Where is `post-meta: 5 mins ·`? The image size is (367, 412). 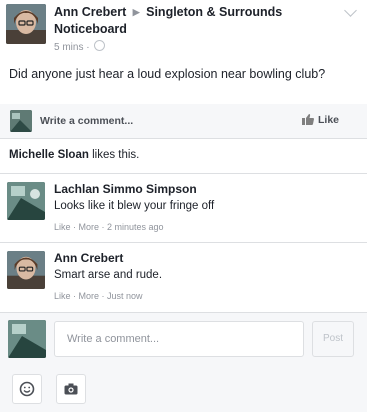 post-meta: 5 mins · is located at coordinates (80, 46).